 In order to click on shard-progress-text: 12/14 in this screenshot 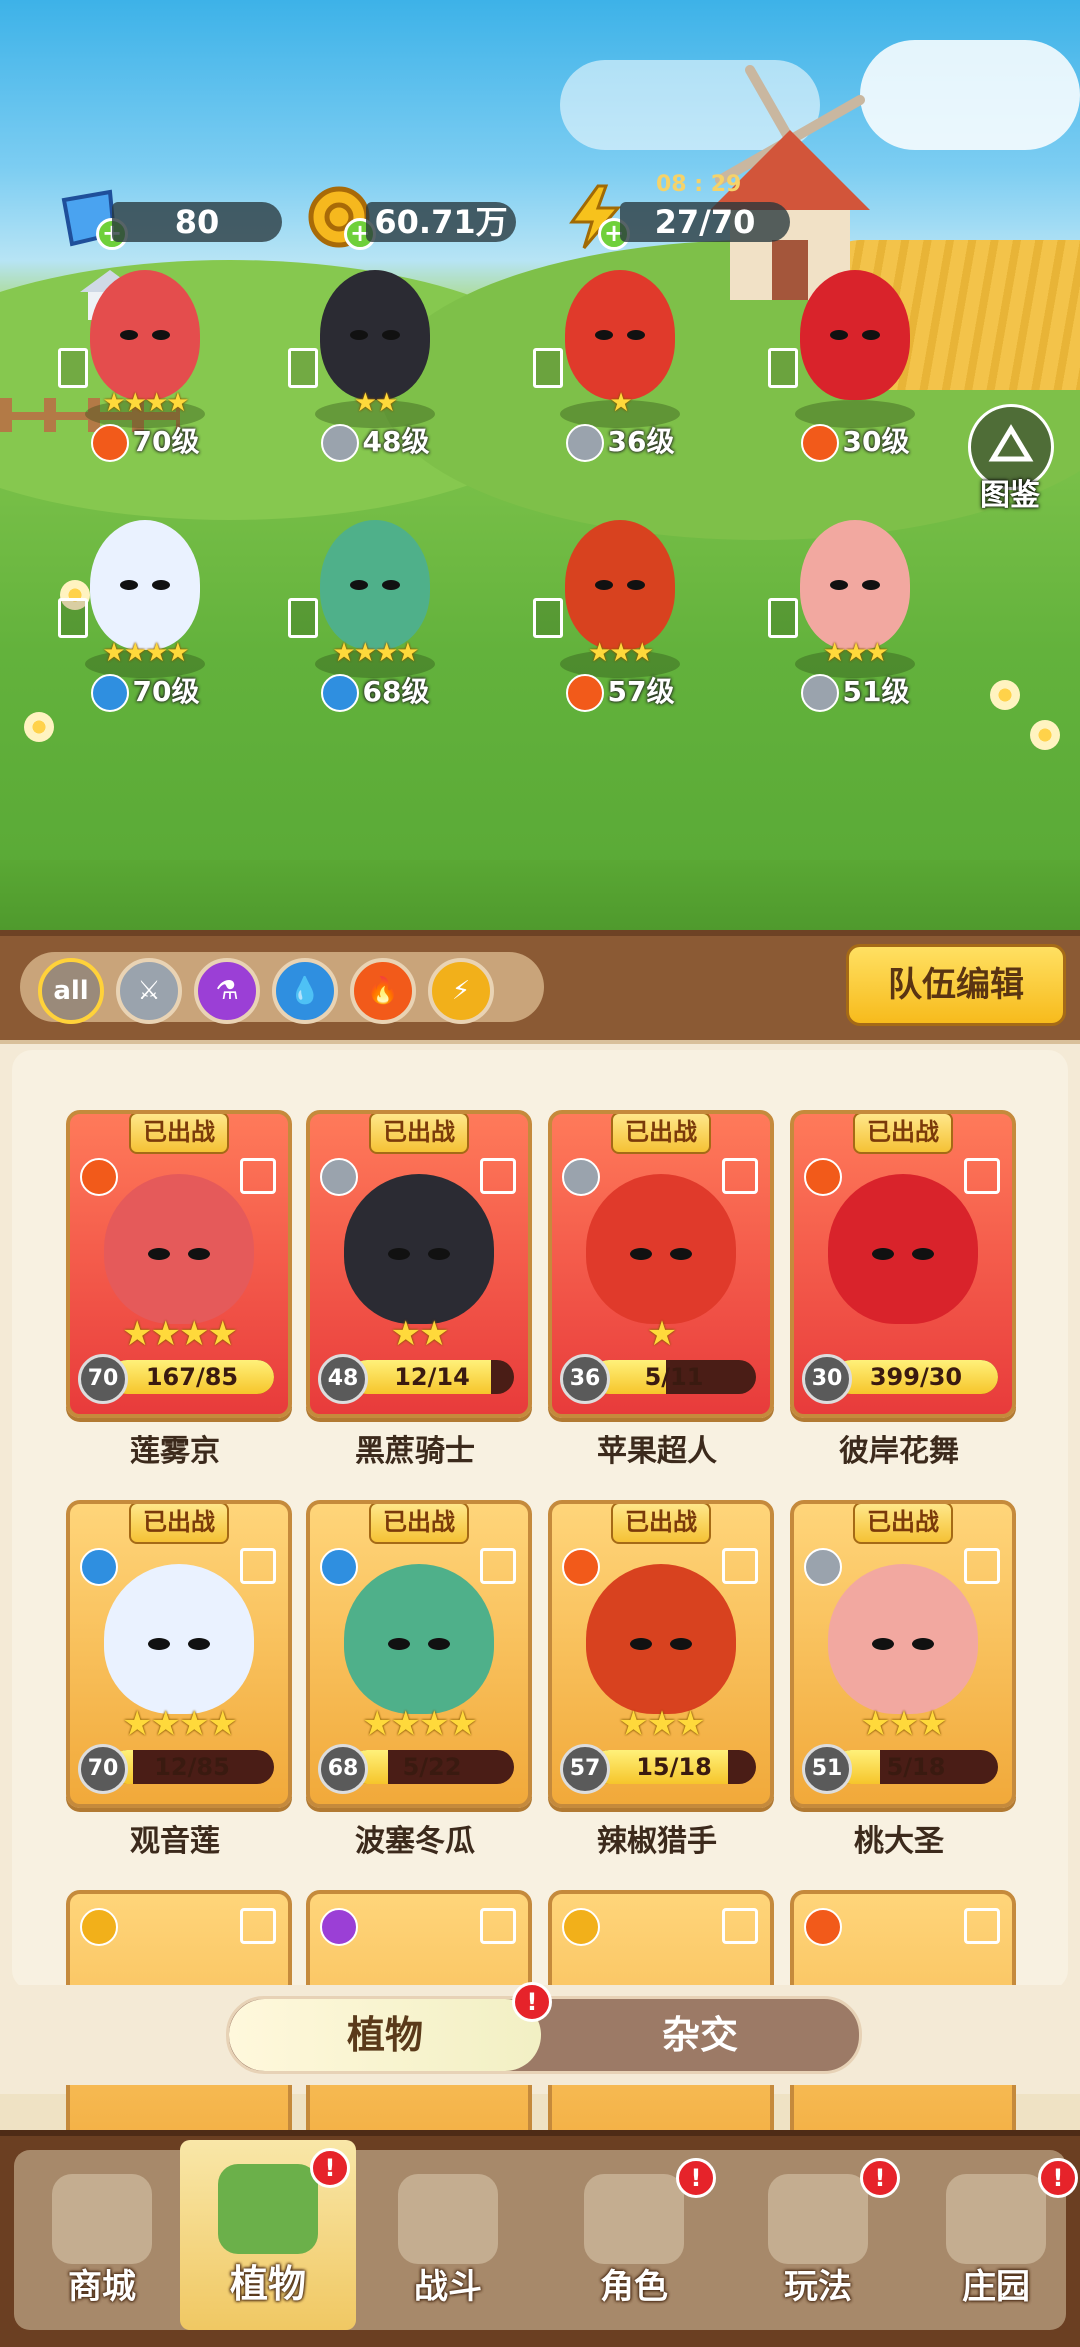, I will do `click(432, 1377)`.